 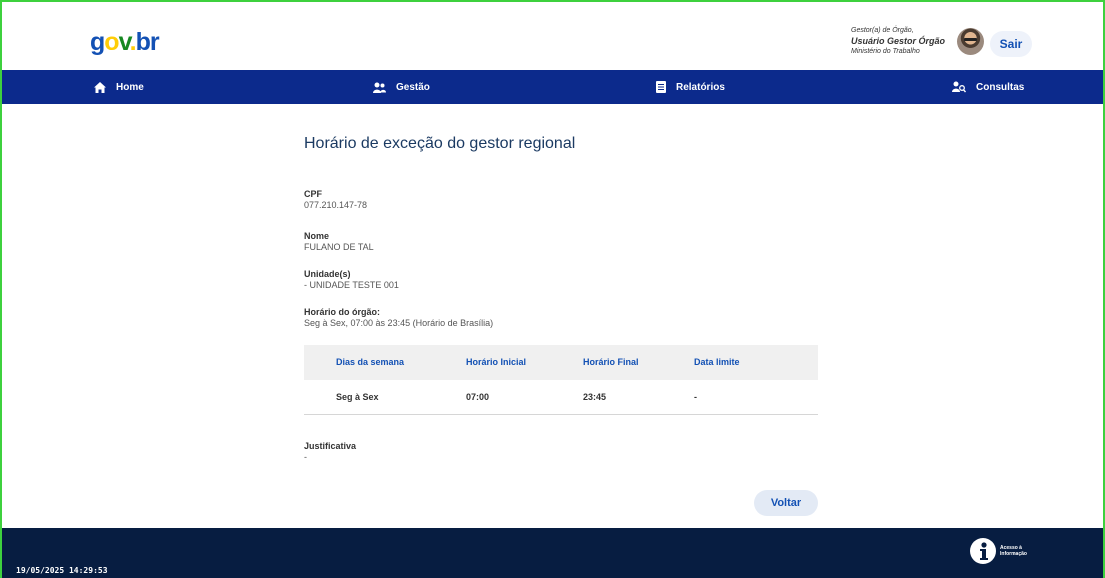 I want to click on unidade-field: Unidade(s) - UNIDADE TESTE 001, so click(x=351, y=279).